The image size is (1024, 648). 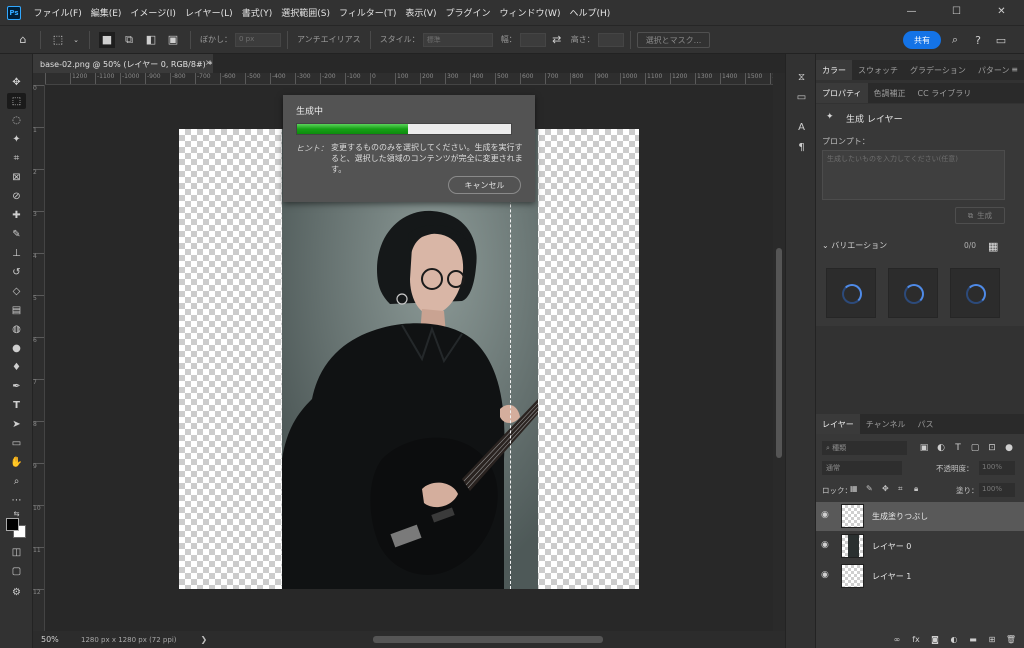 I want to click on paragraph-panel-icon: ¶, so click(x=801, y=147).